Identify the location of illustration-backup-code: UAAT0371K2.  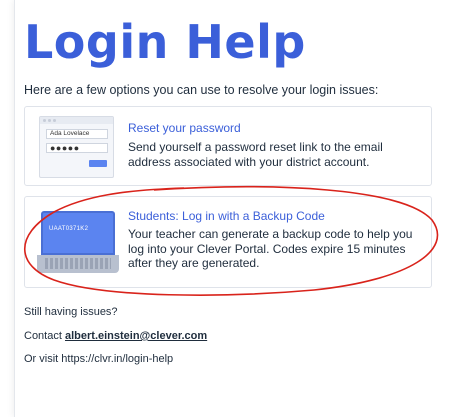
(69, 229).